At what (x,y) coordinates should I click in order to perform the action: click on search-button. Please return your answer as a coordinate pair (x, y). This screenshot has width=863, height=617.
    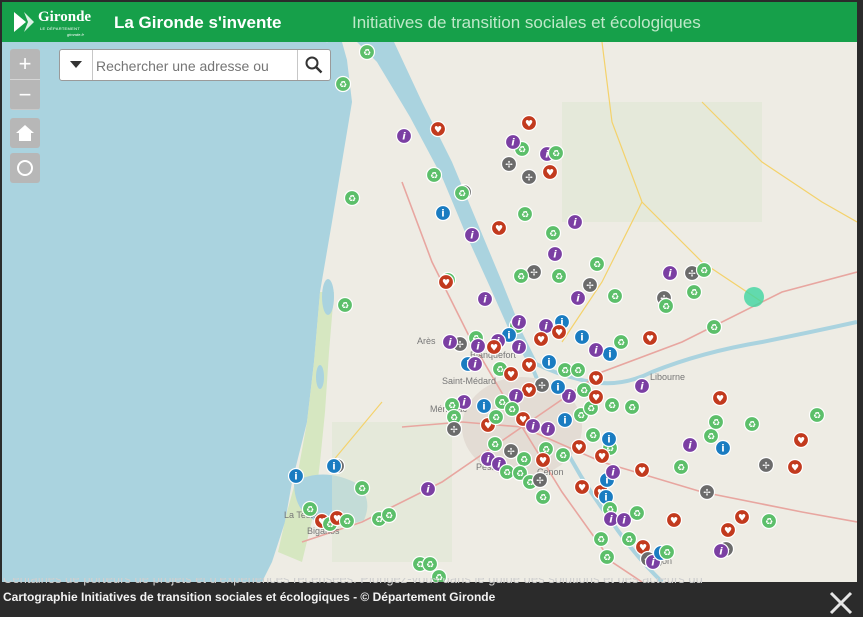
    Looking at the image, I should click on (313, 65).